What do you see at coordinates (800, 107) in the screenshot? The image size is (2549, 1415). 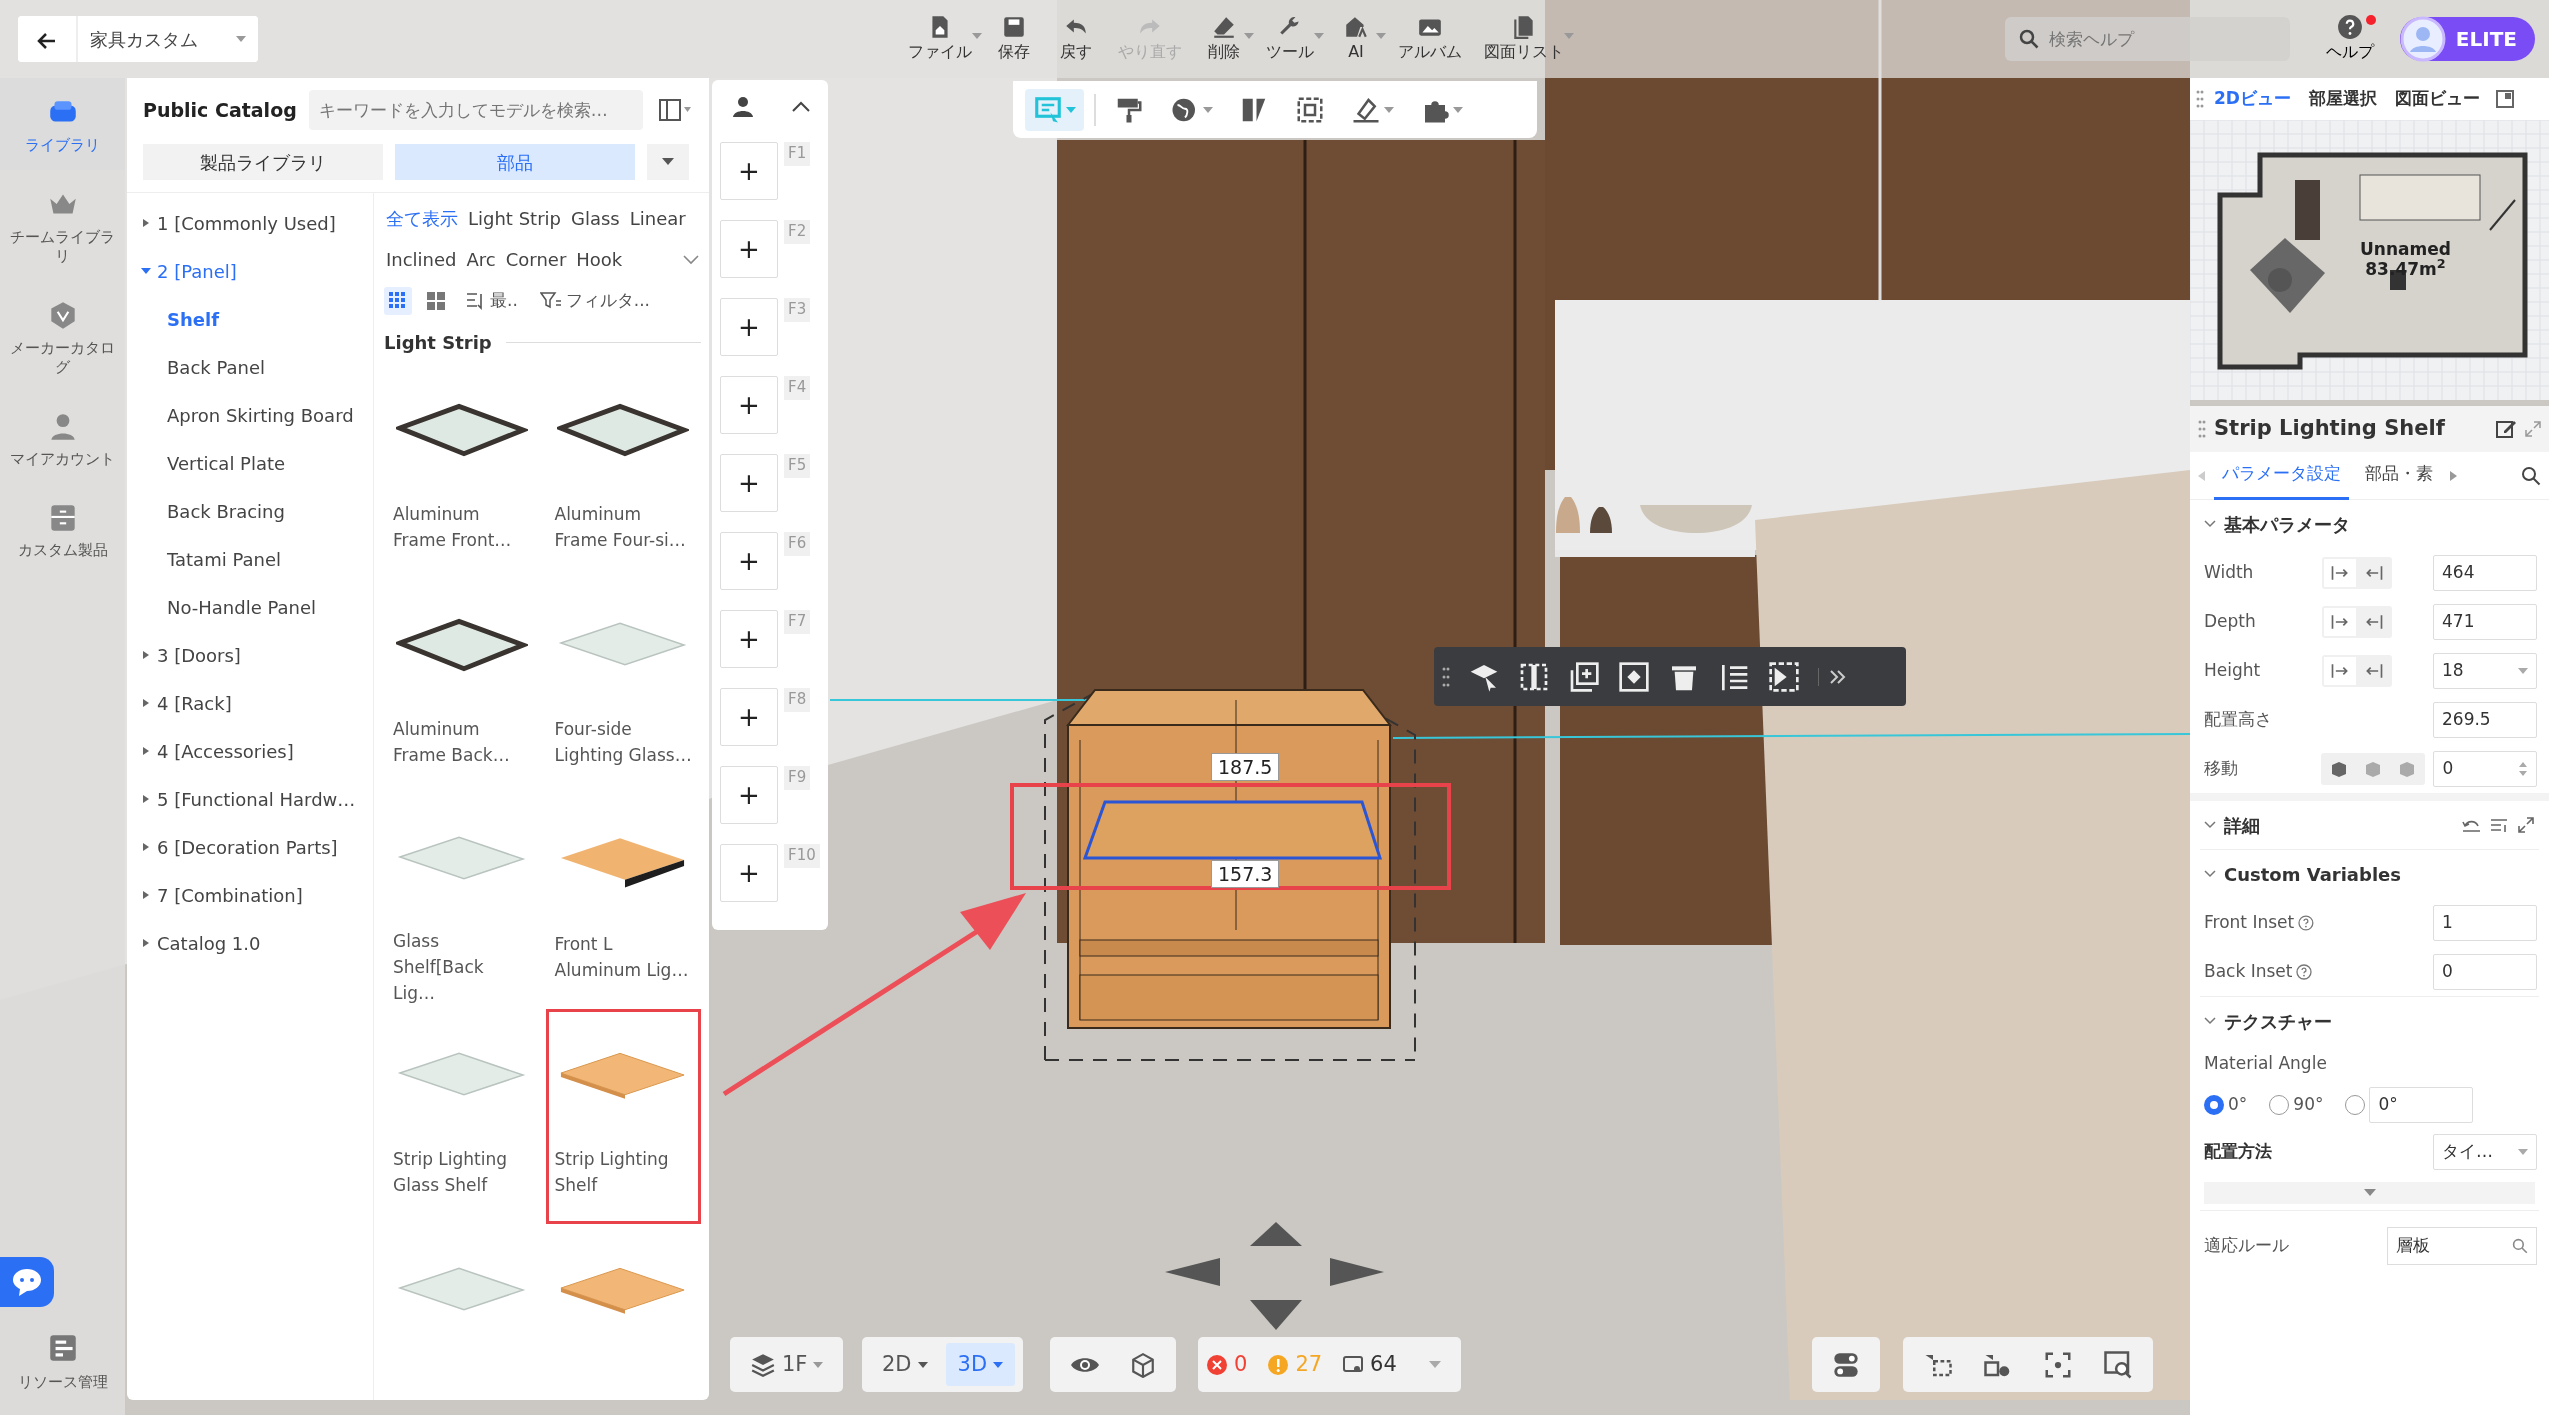 I see `chevron-up-icon` at bounding box center [800, 107].